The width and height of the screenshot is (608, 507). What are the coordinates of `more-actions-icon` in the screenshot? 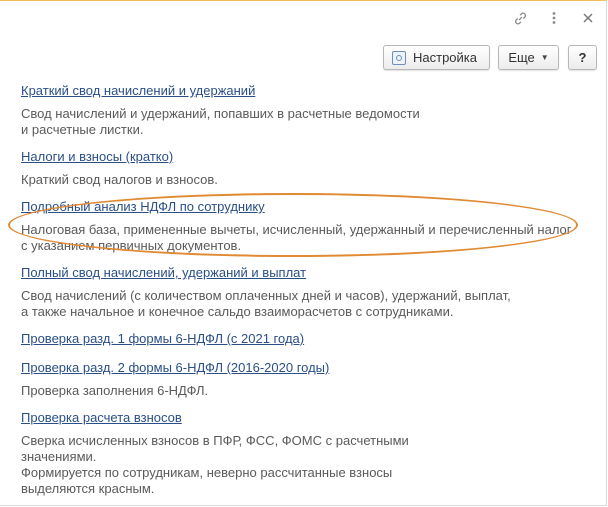 It's located at (554, 18).